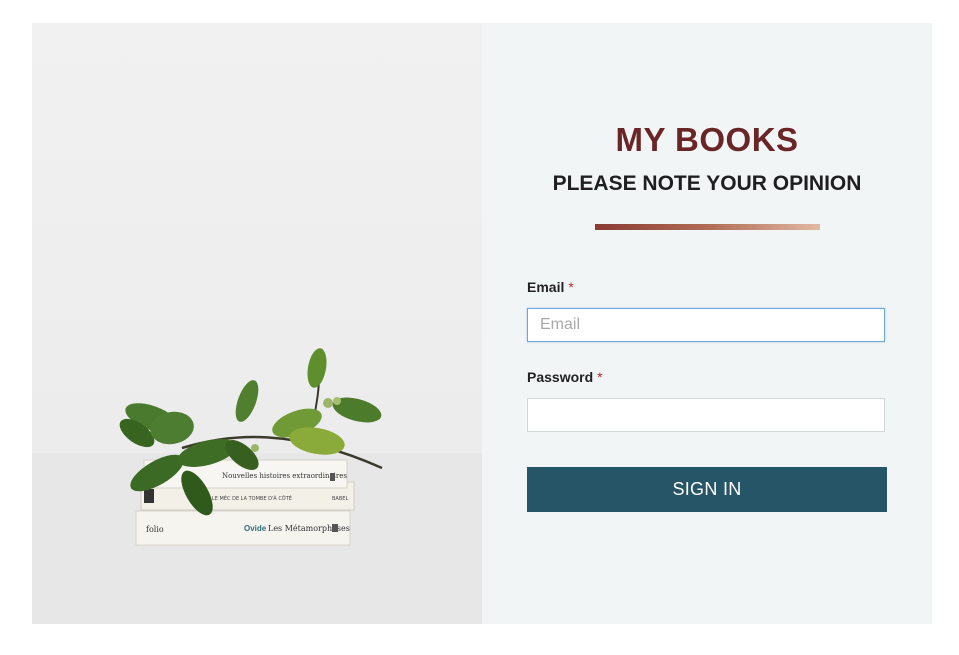 The width and height of the screenshot is (959, 655). What do you see at coordinates (340, 499) in the screenshot?
I see `svg-text: BABEL` at bounding box center [340, 499].